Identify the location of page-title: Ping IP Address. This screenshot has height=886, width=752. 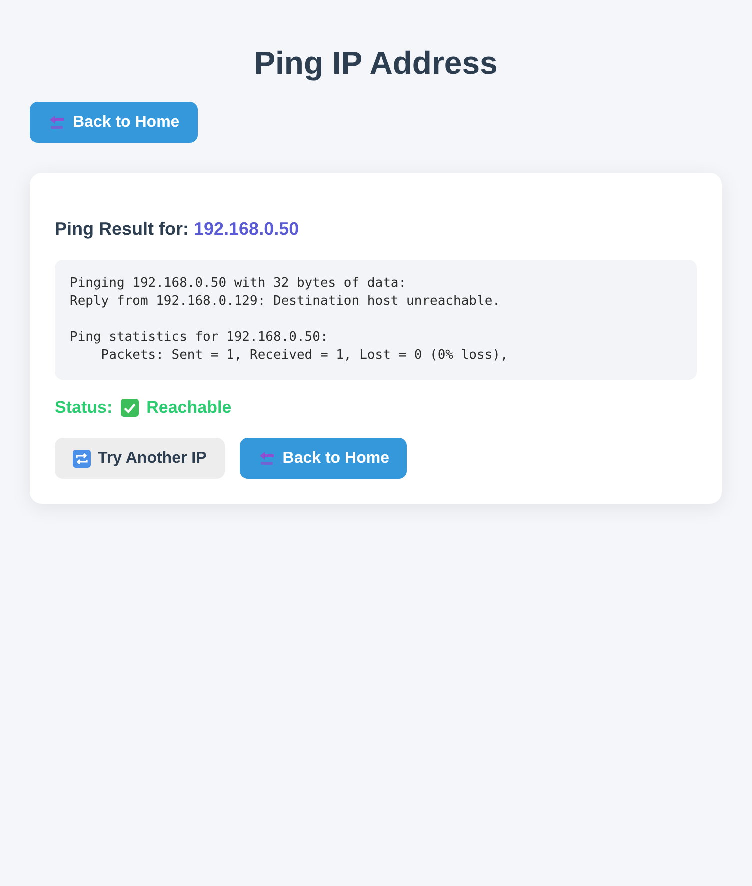
(376, 63).